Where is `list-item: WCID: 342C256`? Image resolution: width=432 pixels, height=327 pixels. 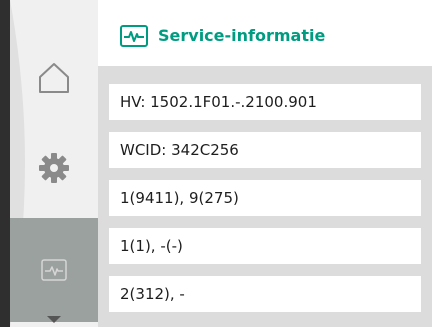
list-item: WCID: 342C256 is located at coordinates (265, 150).